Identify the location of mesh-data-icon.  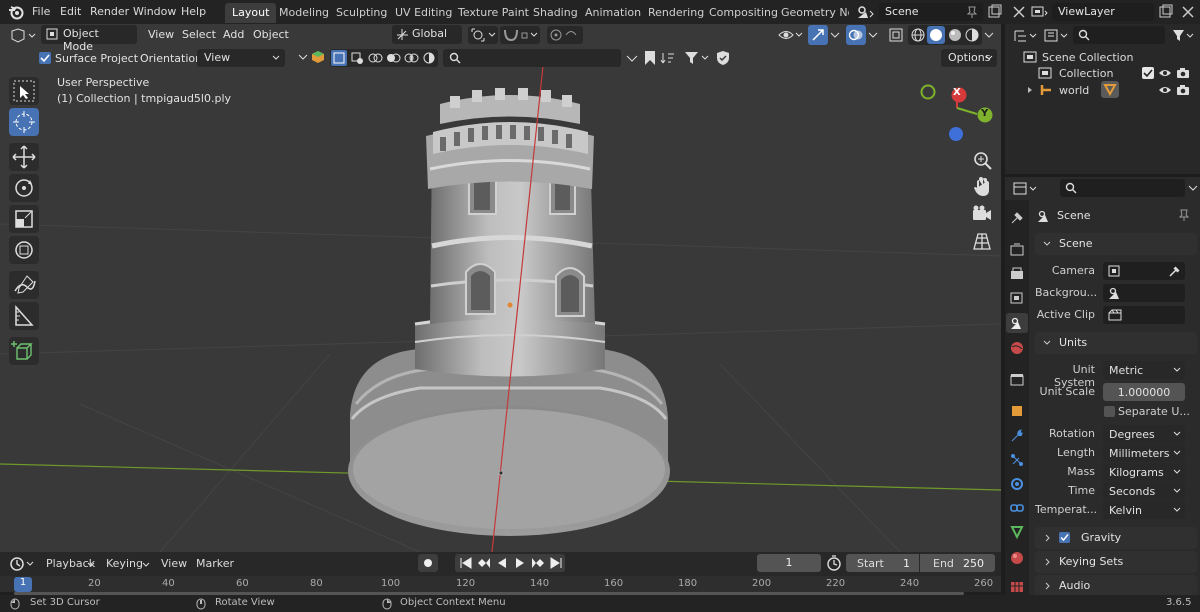
(1110, 89).